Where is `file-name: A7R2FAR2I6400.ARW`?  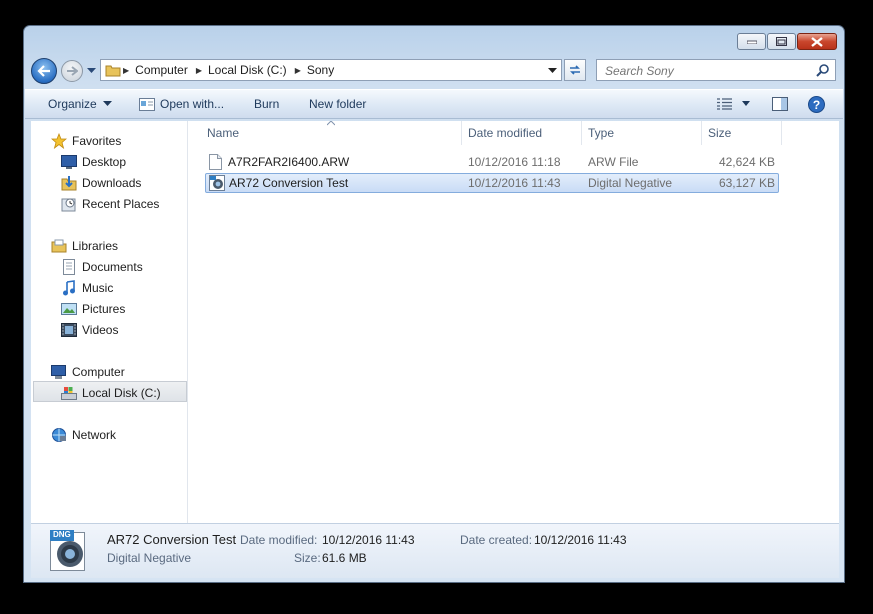 file-name: A7R2FAR2I6400.ARW is located at coordinates (289, 162).